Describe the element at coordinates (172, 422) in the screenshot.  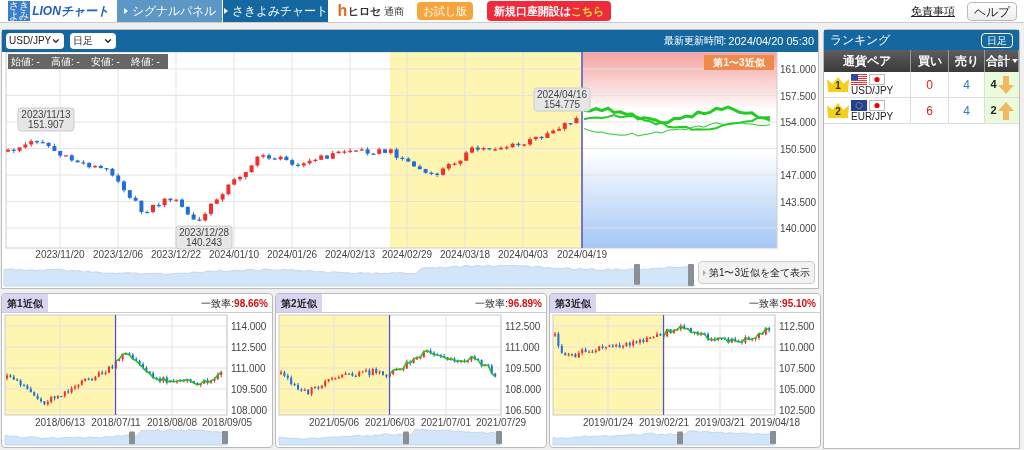
I see `axis-label: 2018/08/08` at that location.